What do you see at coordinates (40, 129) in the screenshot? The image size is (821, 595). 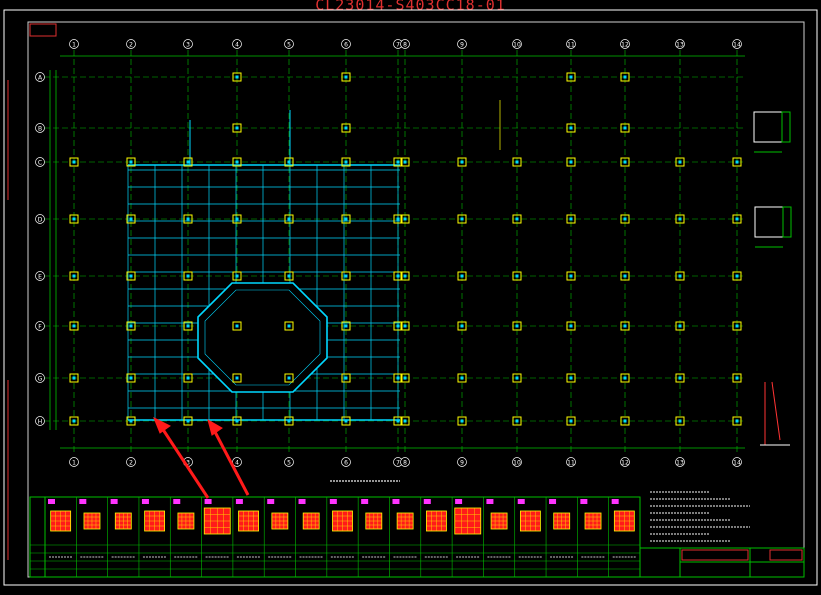 I see `axis-bubble-label: B` at bounding box center [40, 129].